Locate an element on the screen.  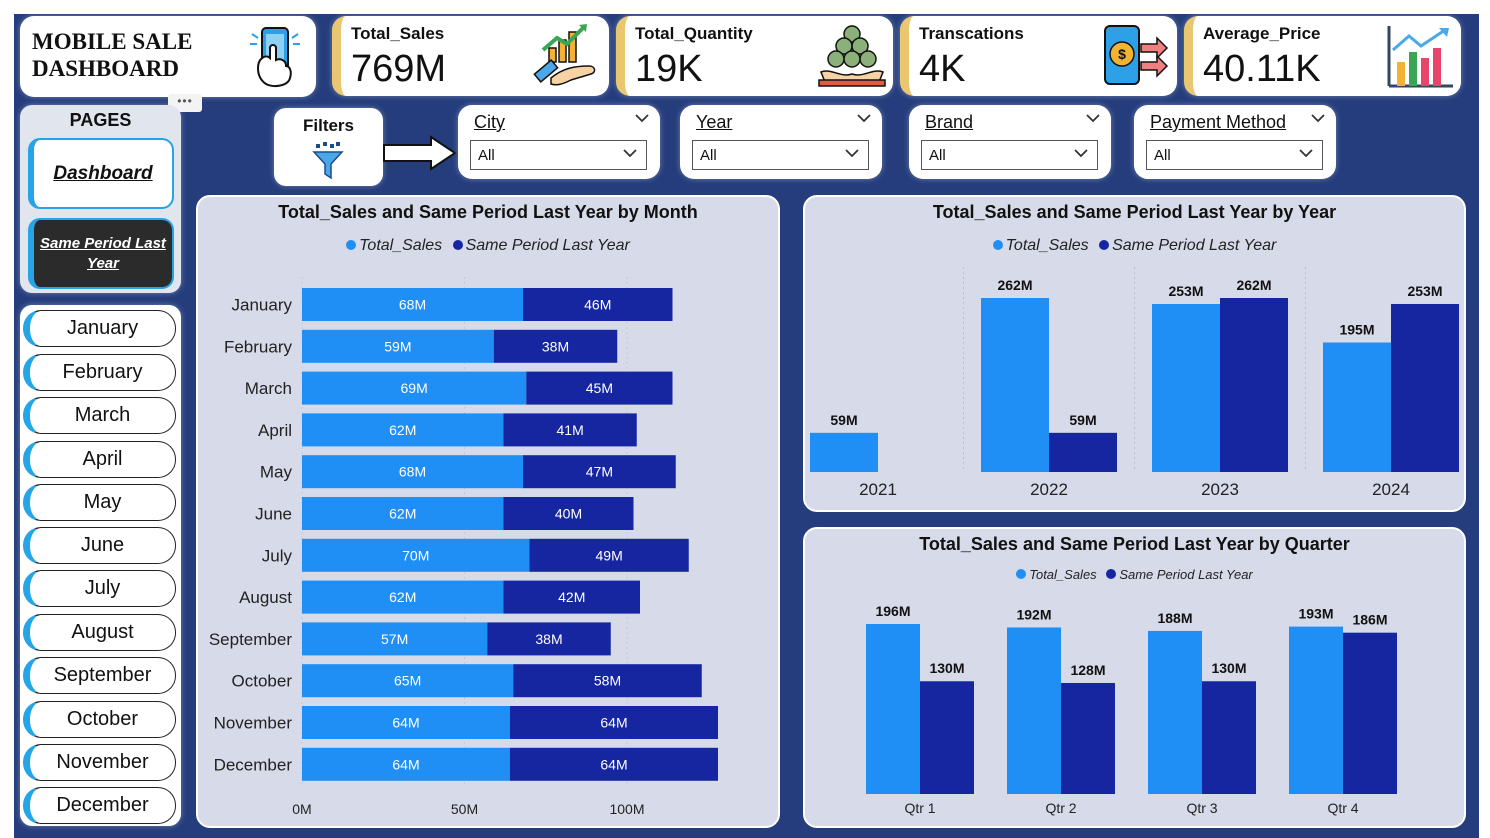
month-button-october: October is located at coordinates (99, 719).